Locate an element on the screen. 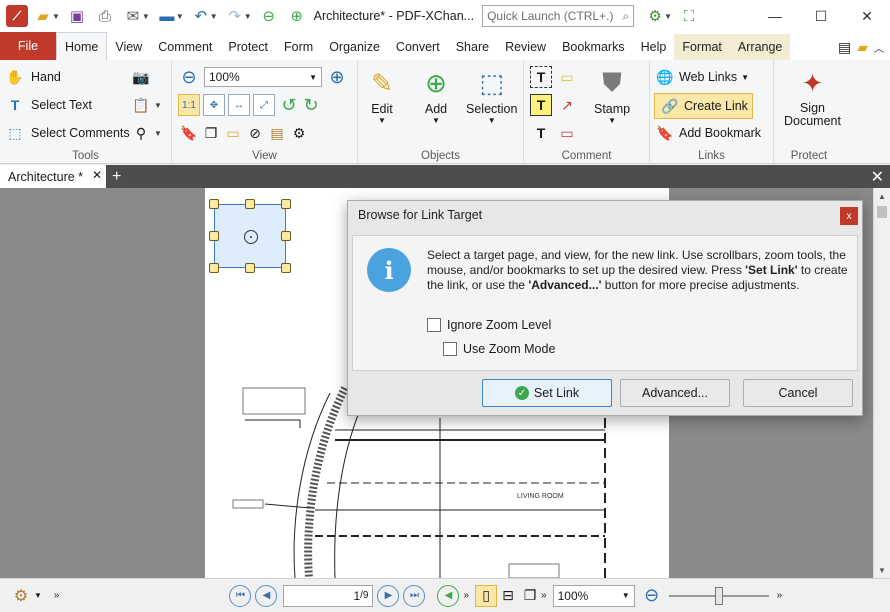 The image size is (890, 612). status-zoom-out-icon: ⊖ is located at coordinates (652, 596).